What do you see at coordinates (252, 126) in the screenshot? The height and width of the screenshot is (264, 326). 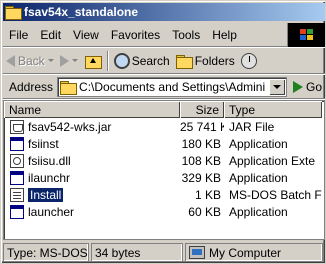 I see `file-type: JAR File` at bounding box center [252, 126].